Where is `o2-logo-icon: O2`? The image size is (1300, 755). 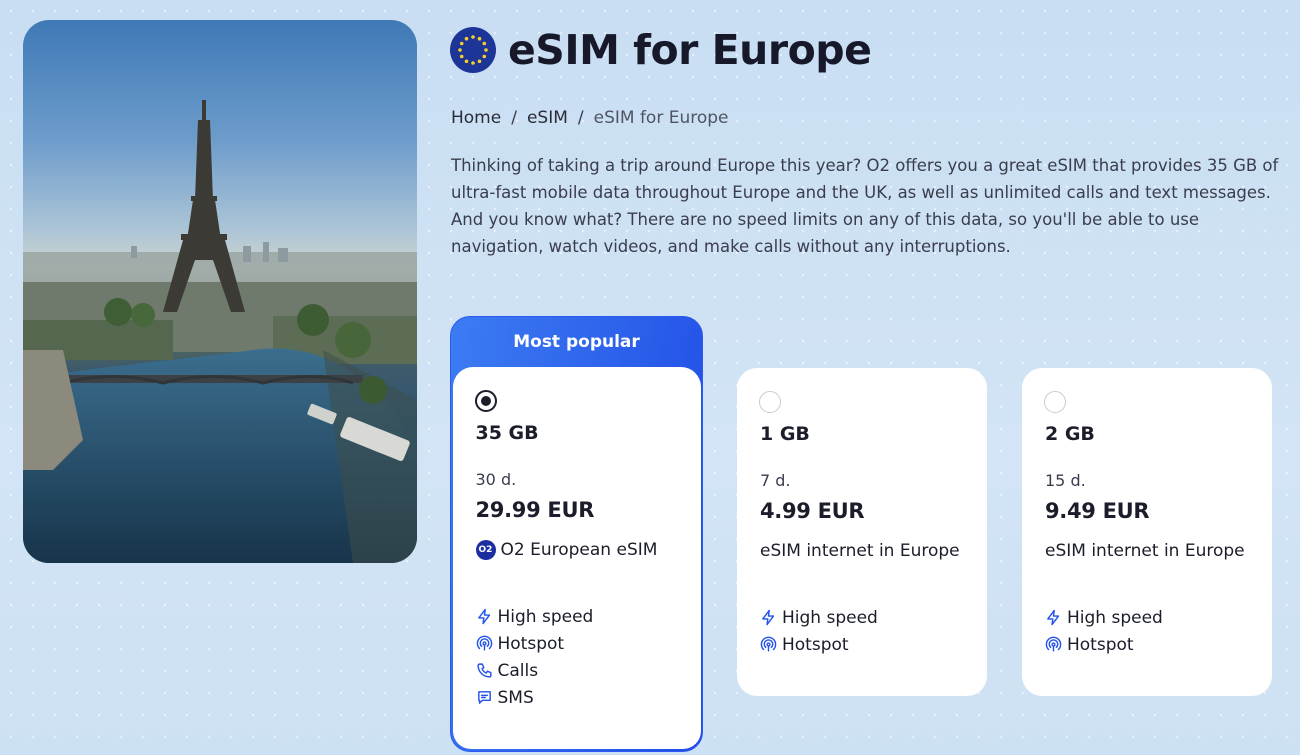
o2-logo-icon: O2 is located at coordinates (485, 550).